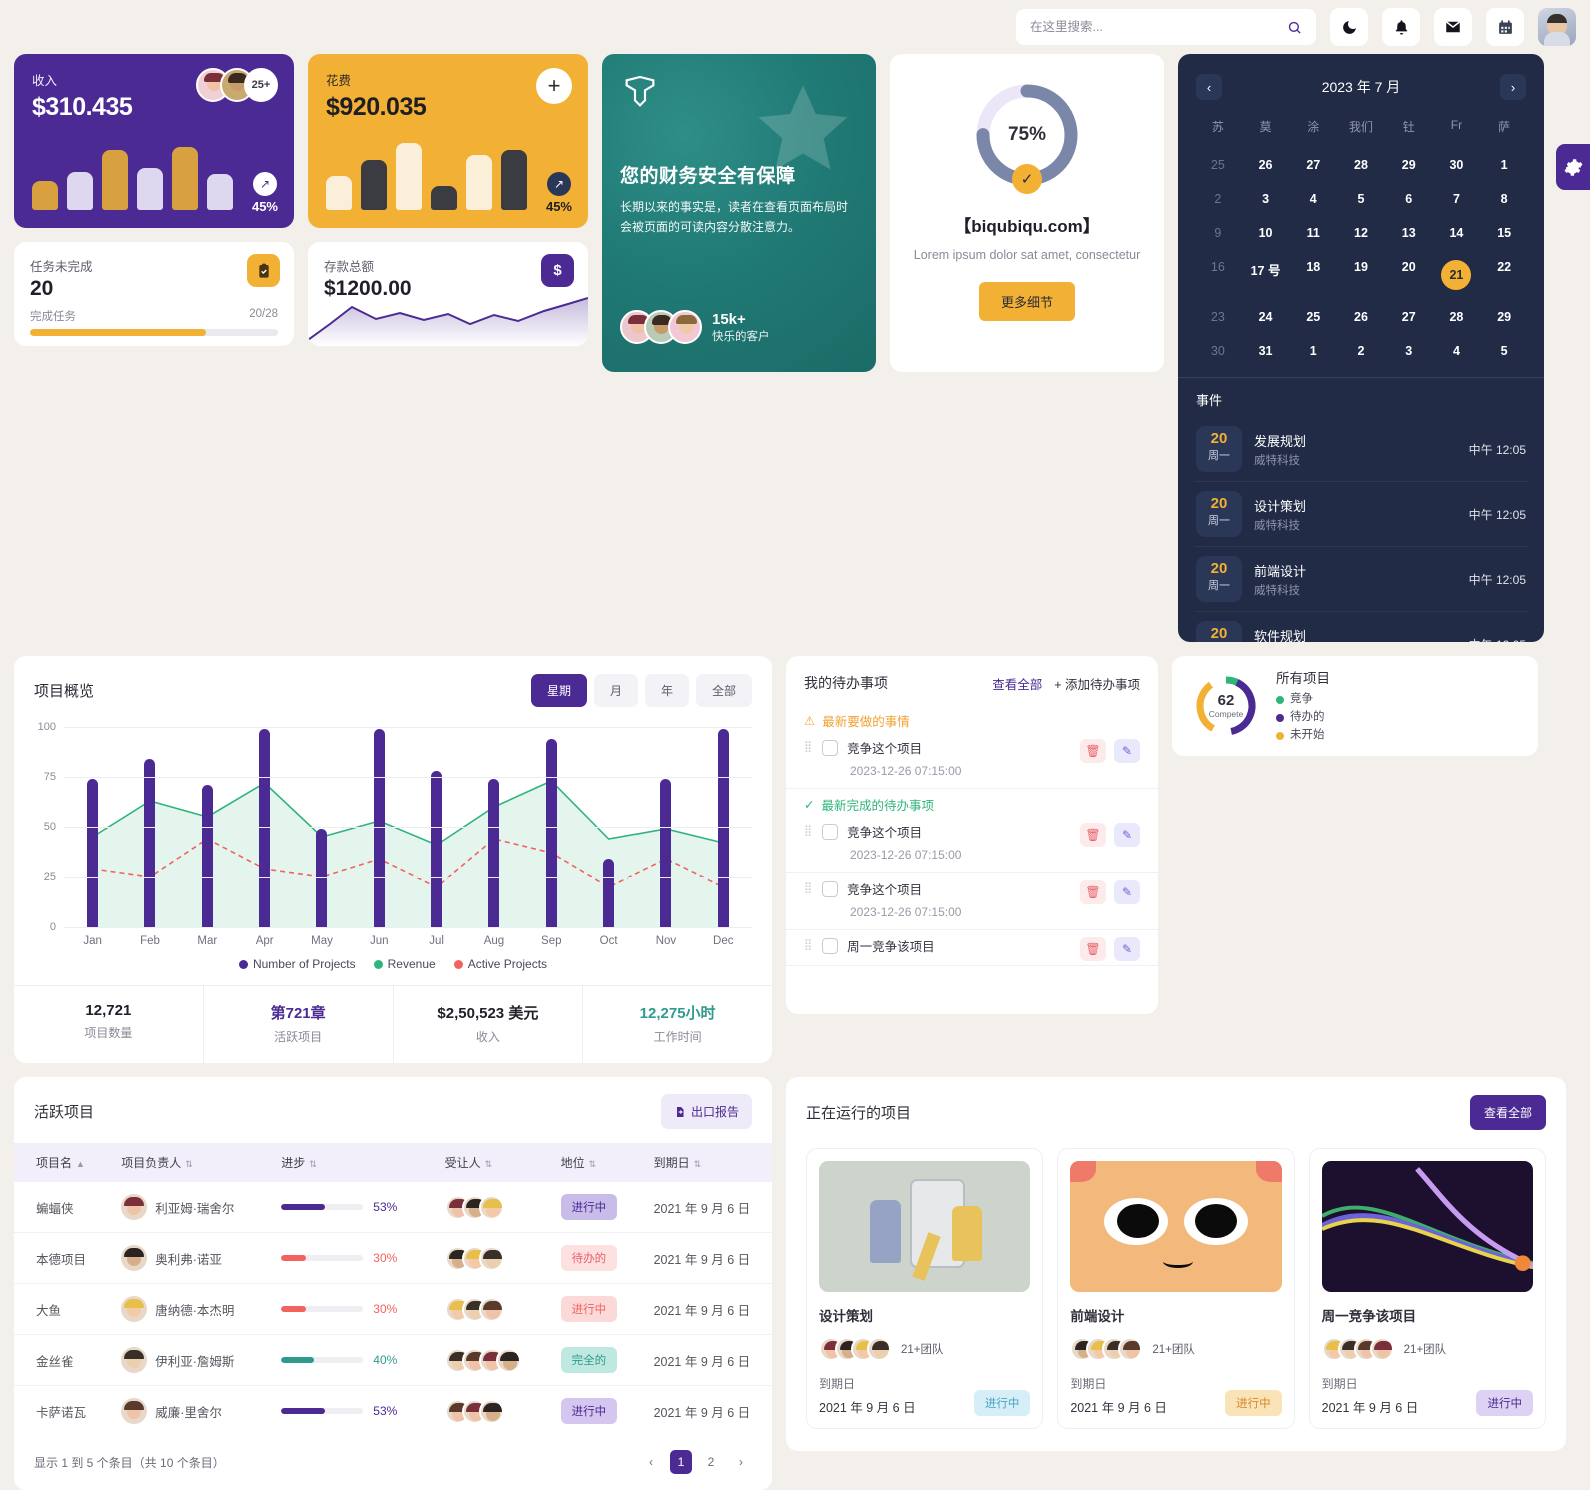 The height and width of the screenshot is (1490, 1590). I want to click on chart-tab-星期: 星期, so click(559, 690).